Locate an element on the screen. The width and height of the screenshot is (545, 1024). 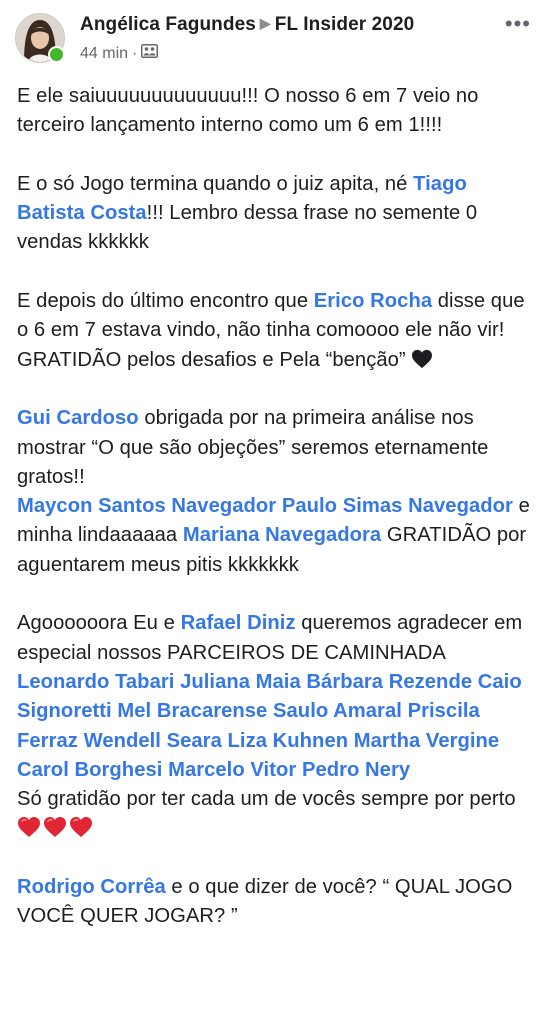
mention-link: Carol Borghesi is located at coordinates (89, 770).